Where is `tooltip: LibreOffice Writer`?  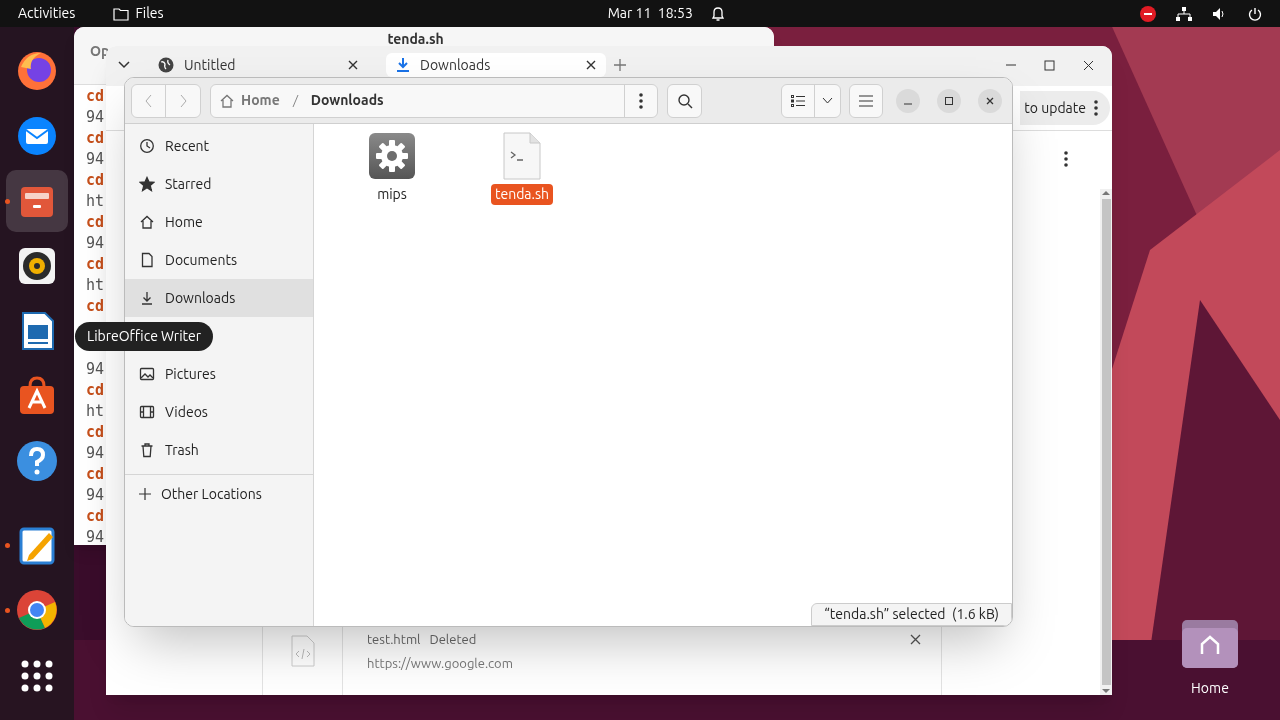 tooltip: LibreOffice Writer is located at coordinates (144, 336).